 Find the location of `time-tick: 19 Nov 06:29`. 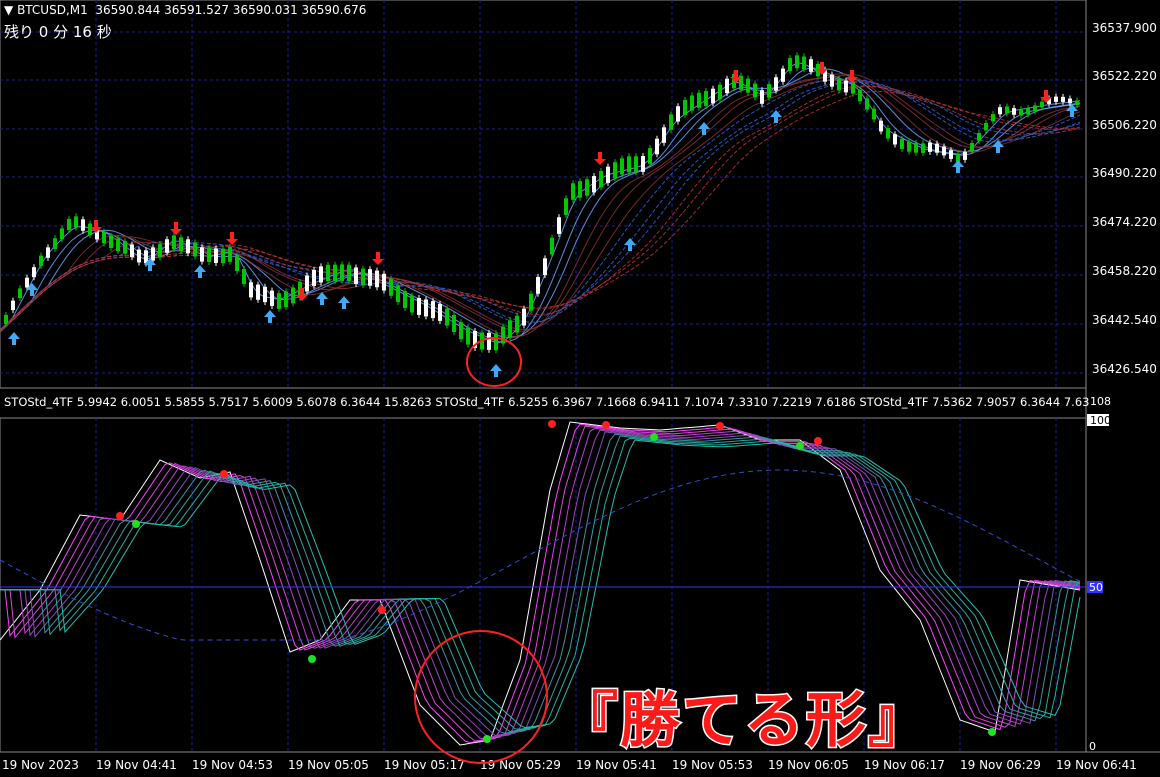

time-tick: 19 Nov 06:29 is located at coordinates (1000, 765).